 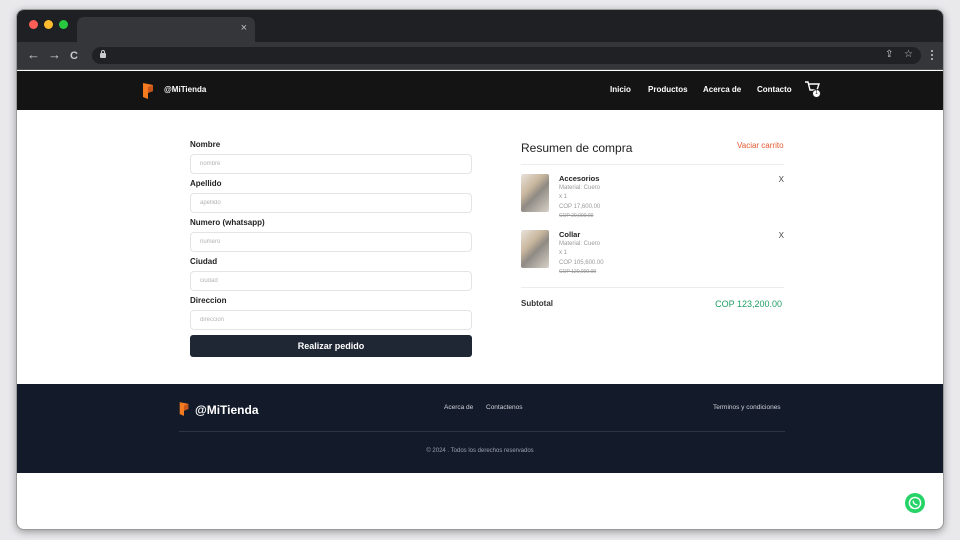 What do you see at coordinates (748, 304) in the screenshot?
I see `subtotal-value: COP 123,200.00` at bounding box center [748, 304].